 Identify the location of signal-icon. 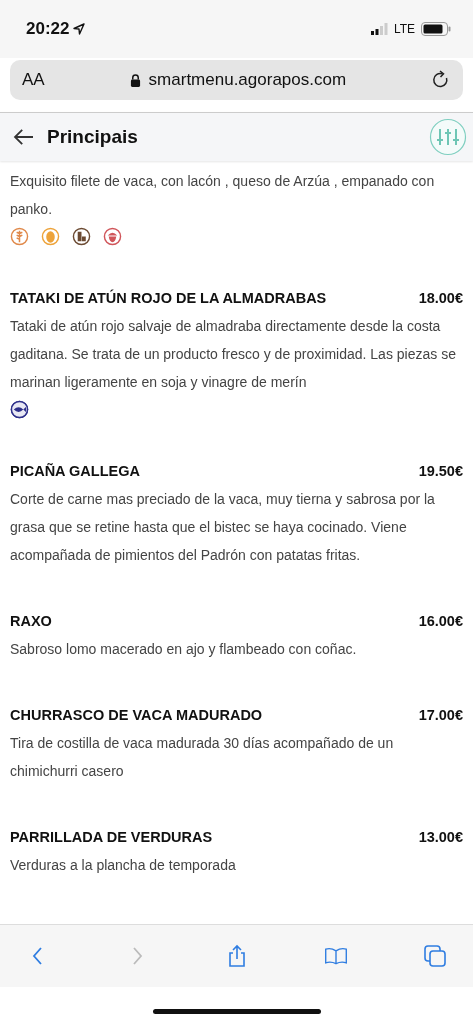
(379, 29).